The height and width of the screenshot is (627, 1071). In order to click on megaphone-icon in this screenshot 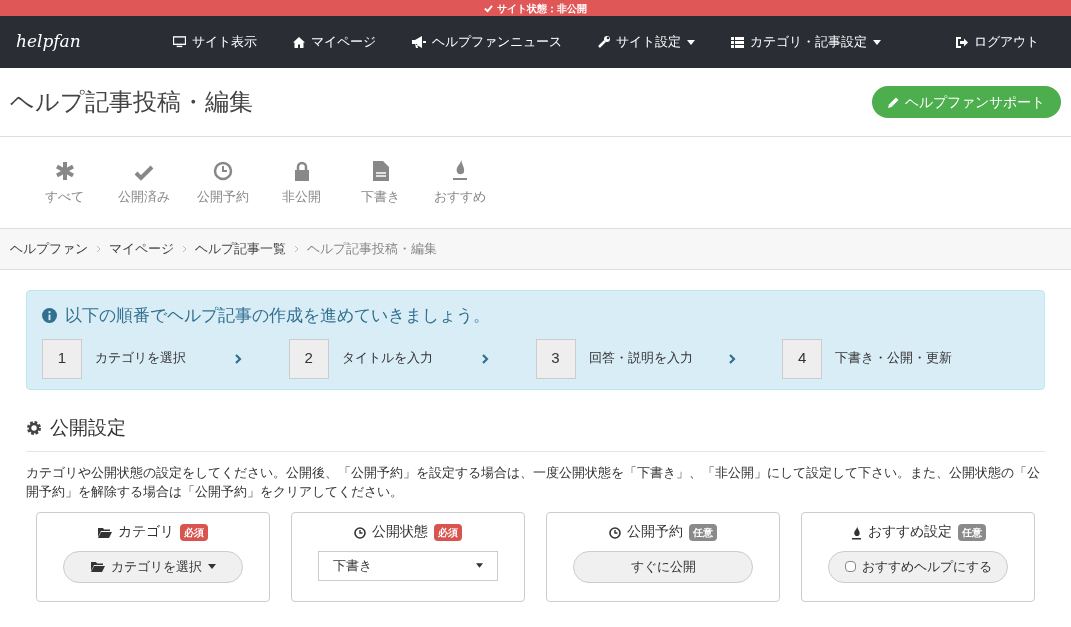, I will do `click(419, 42)`.